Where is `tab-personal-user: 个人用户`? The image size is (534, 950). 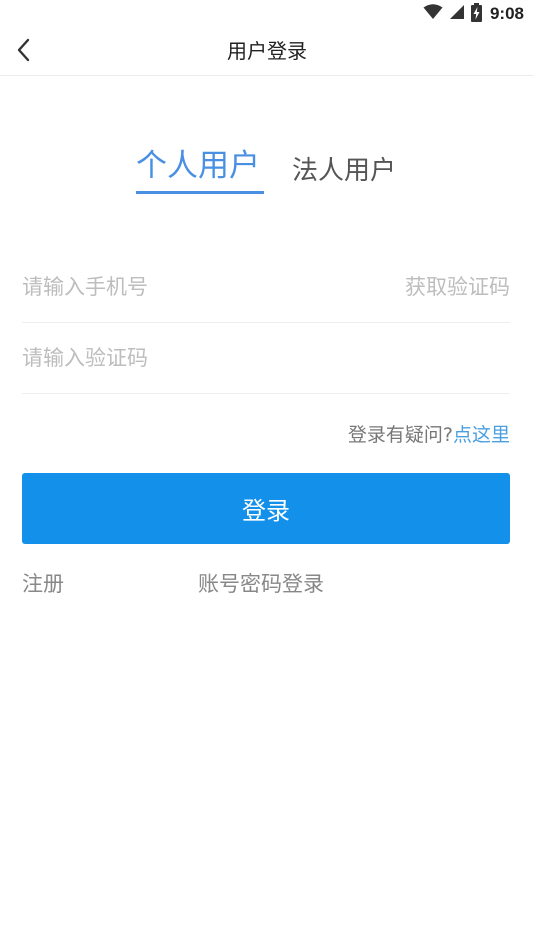 tab-personal-user: 个人用户 is located at coordinates (198, 166).